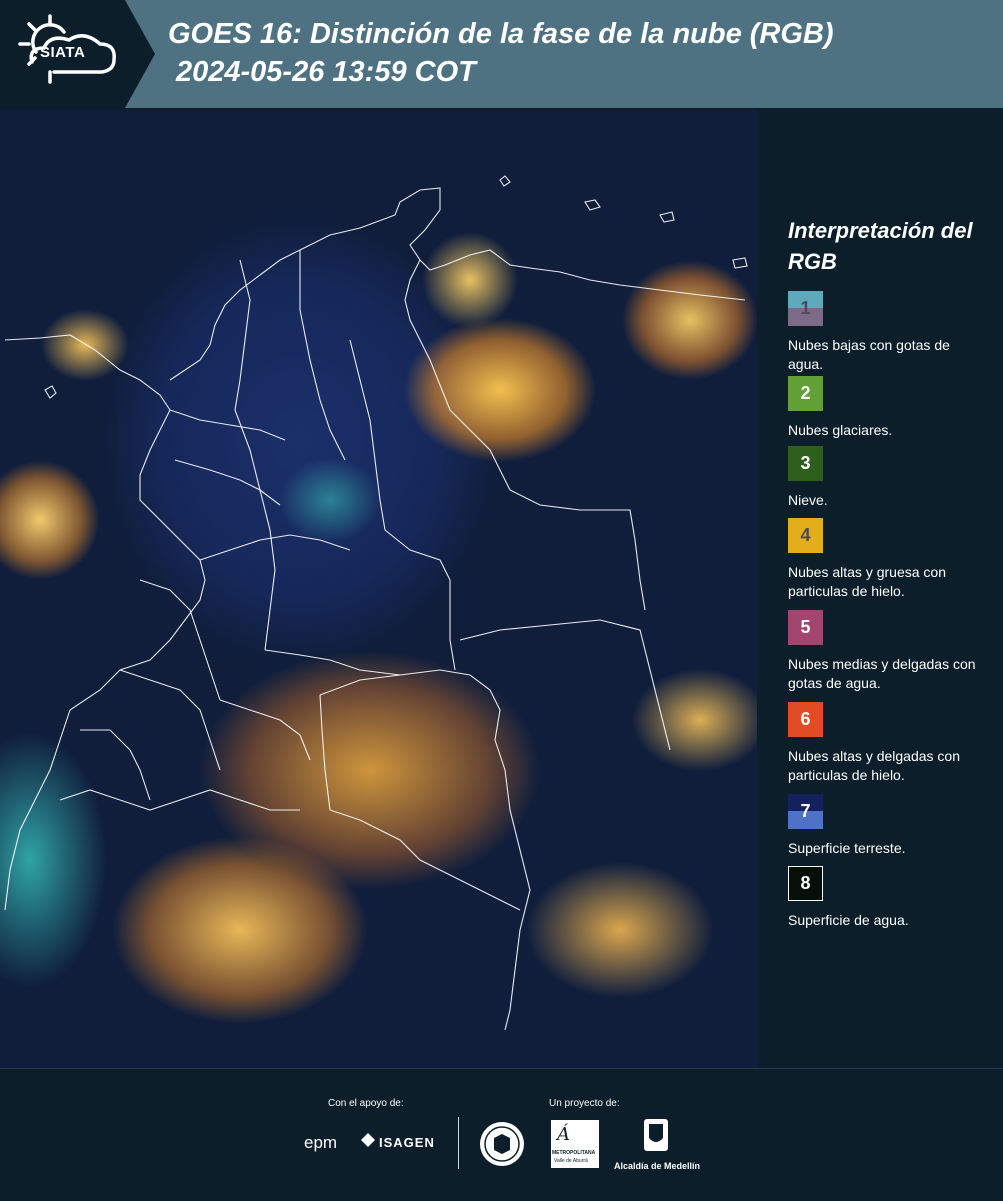  I want to click on area-script-icon: Á, so click(563, 1134).